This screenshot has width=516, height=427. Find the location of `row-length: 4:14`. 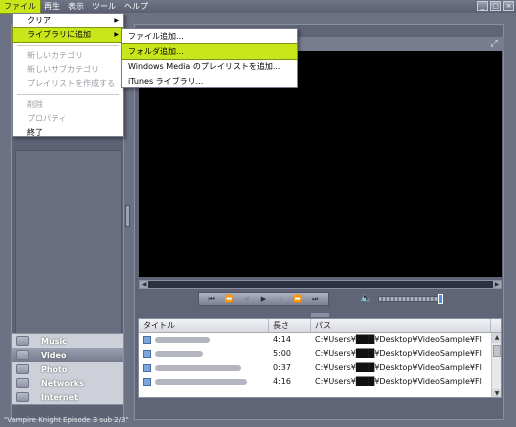

row-length: 4:14 is located at coordinates (282, 339).